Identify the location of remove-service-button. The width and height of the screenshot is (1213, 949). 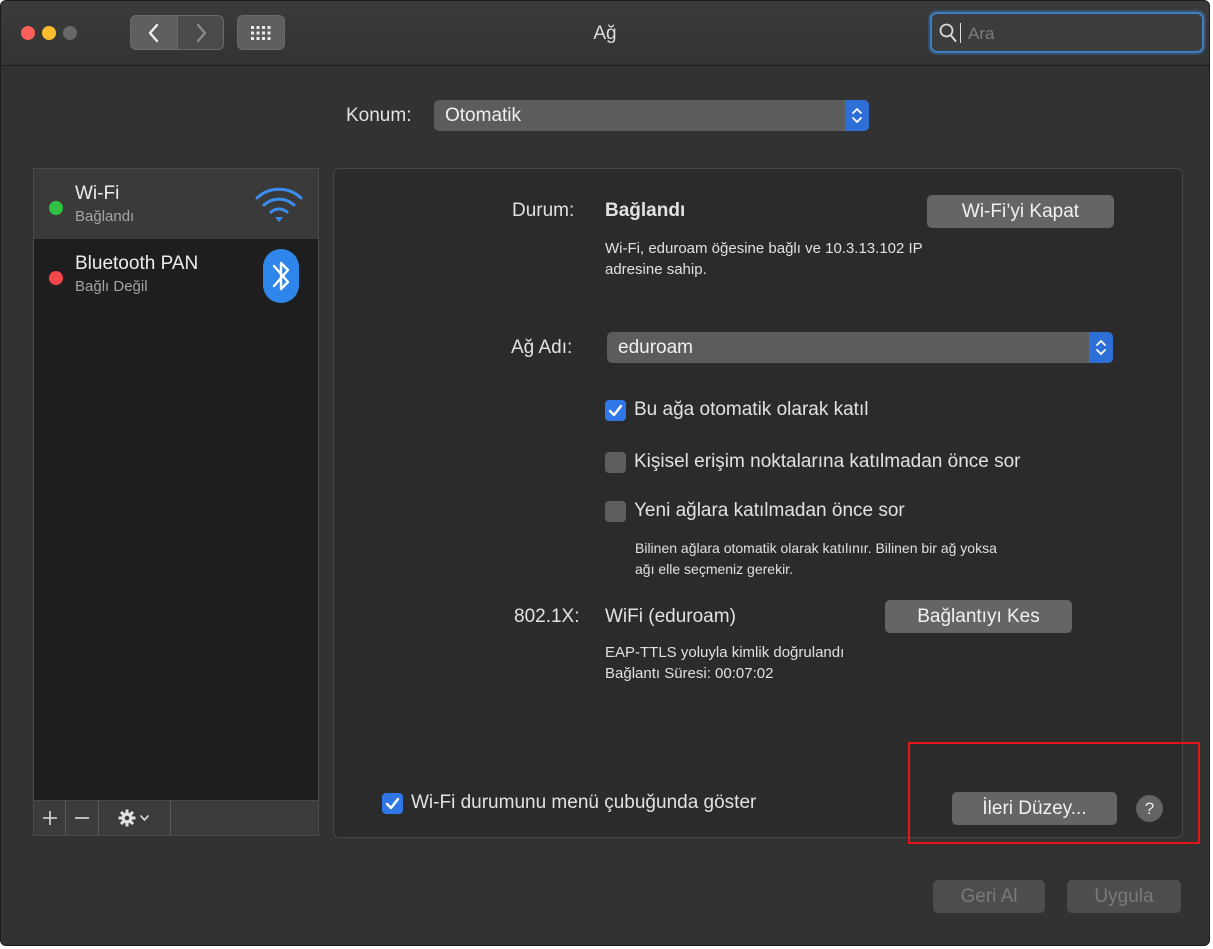
(82, 818).